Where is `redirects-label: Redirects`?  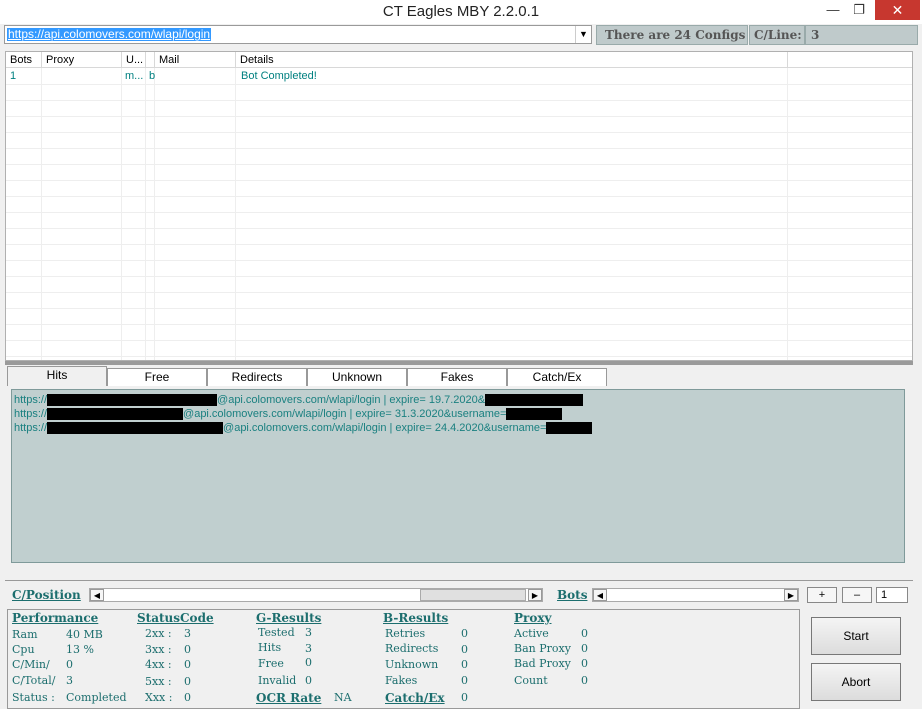 redirects-label: Redirects is located at coordinates (412, 648).